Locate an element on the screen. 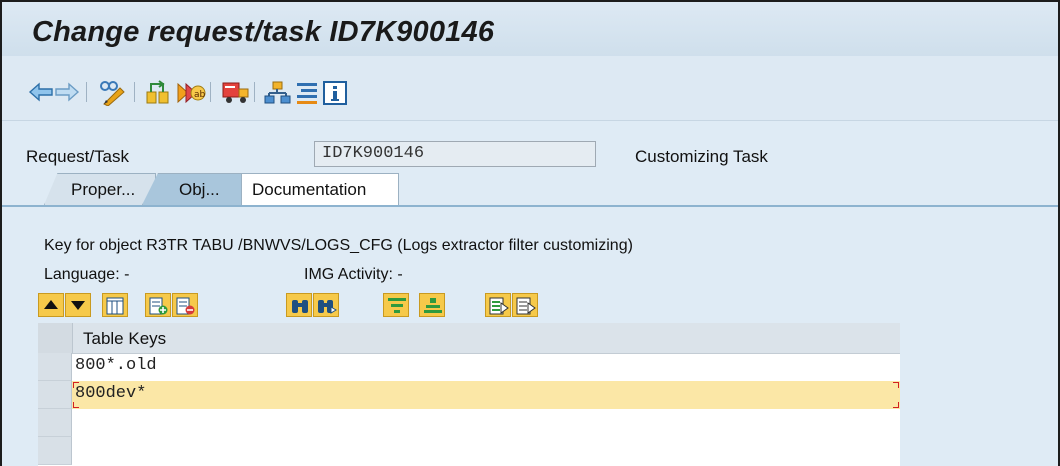 This screenshot has width=1060, height=466. binoculars-icon is located at coordinates (300, 306).